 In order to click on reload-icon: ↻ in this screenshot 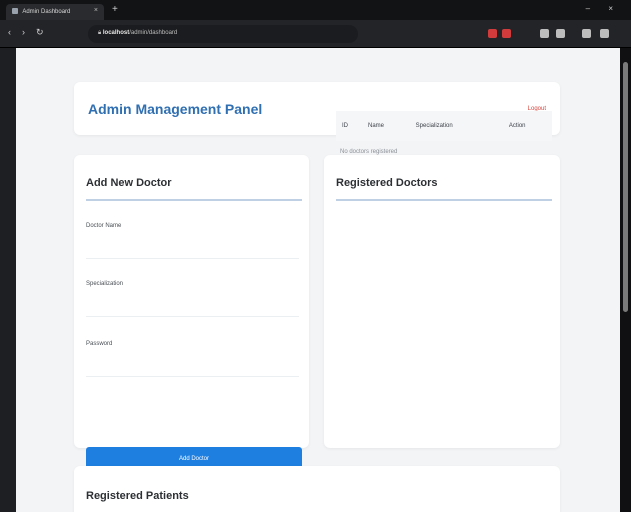, I will do `click(40, 32)`.